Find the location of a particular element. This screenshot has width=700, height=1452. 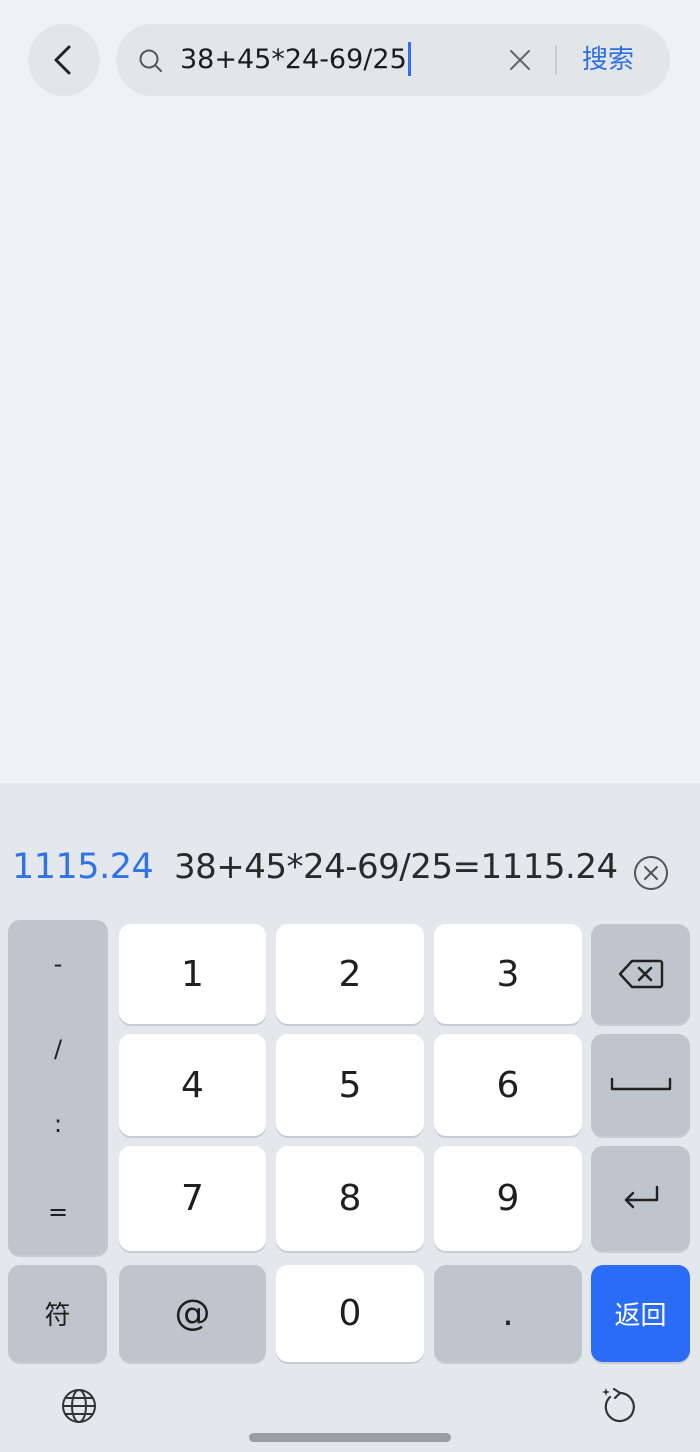

key-5: 5 is located at coordinates (350, 1085).